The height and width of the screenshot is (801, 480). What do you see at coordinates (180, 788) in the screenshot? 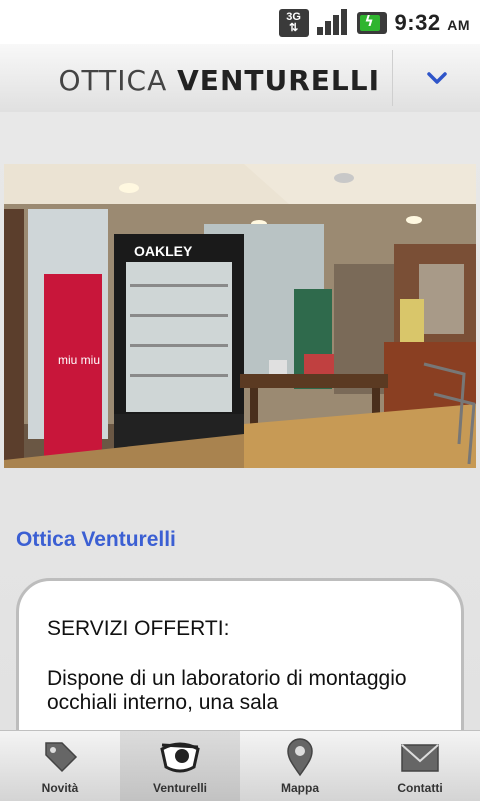
I see `tab-label: Venturelli` at bounding box center [180, 788].